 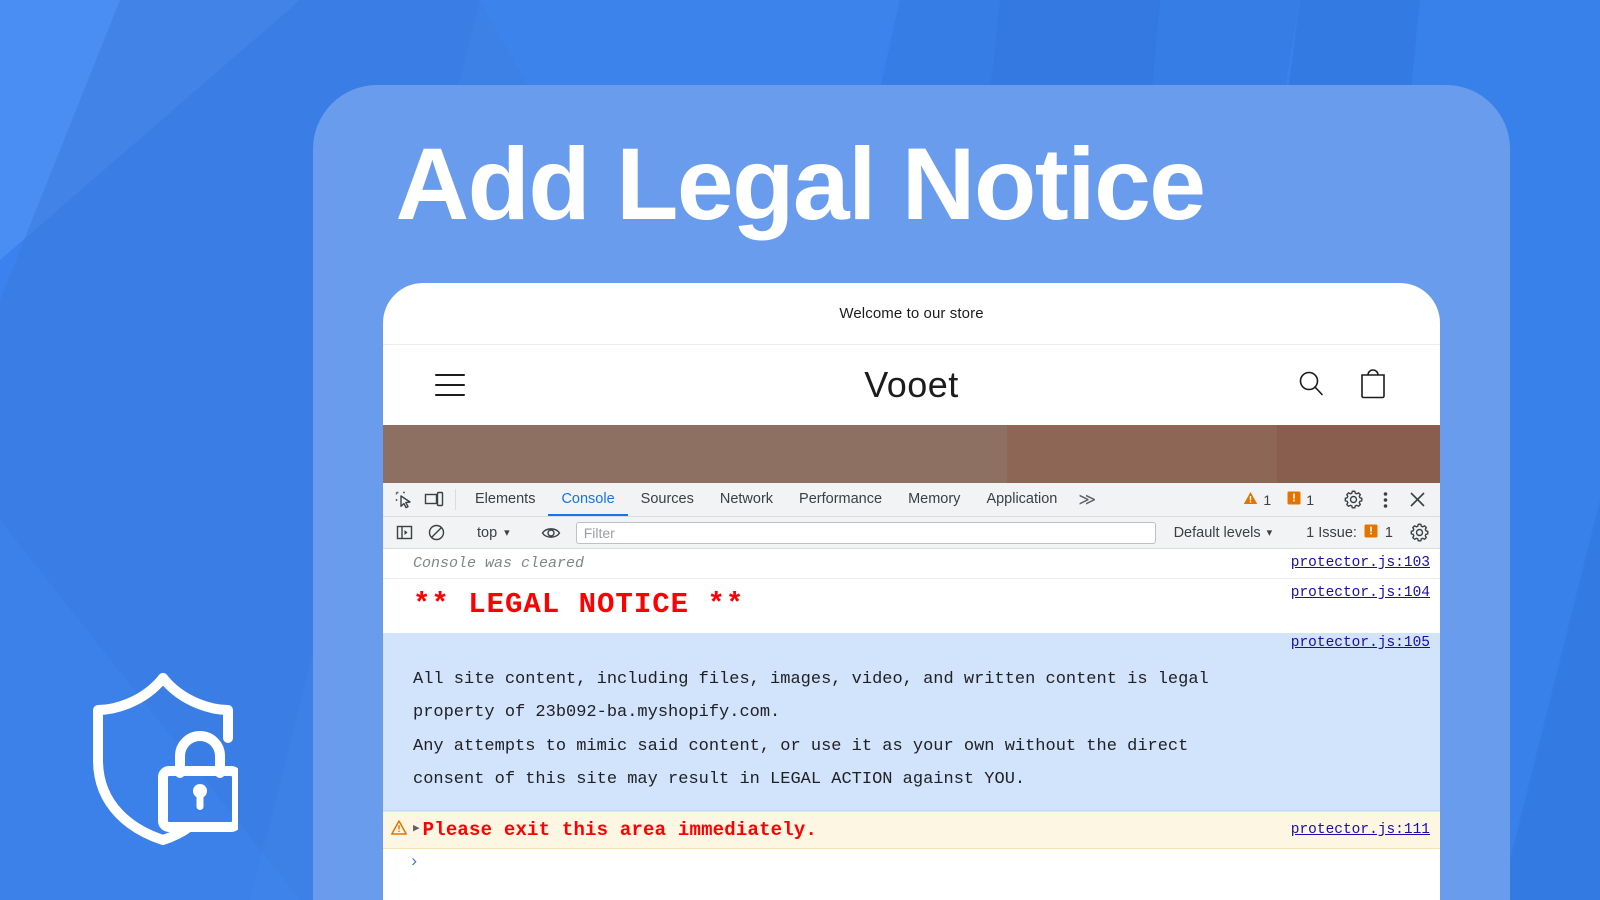 I want to click on execution-context-selector: top ▾, so click(x=493, y=533).